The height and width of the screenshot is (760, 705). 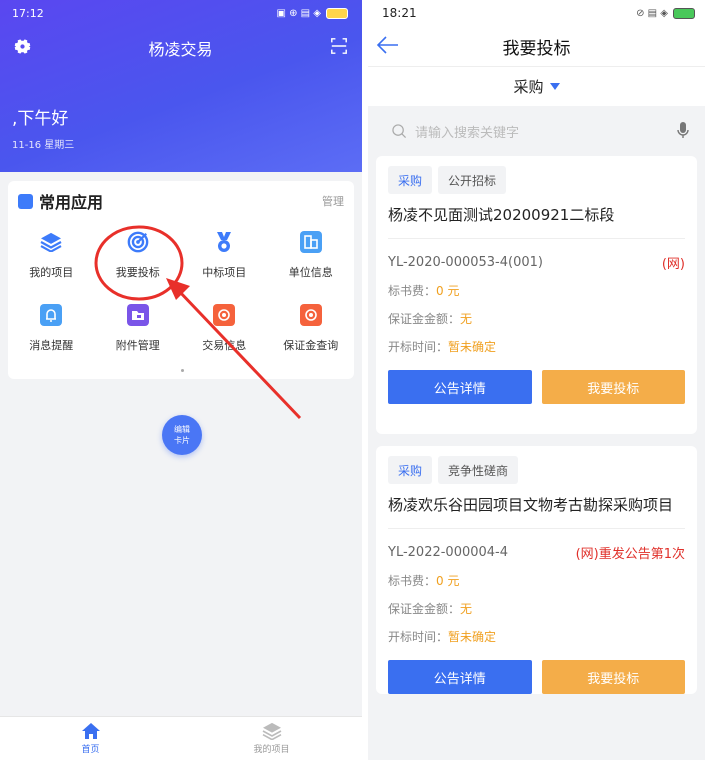 I want to click on app-label: 交易信息, so click(x=224, y=345).